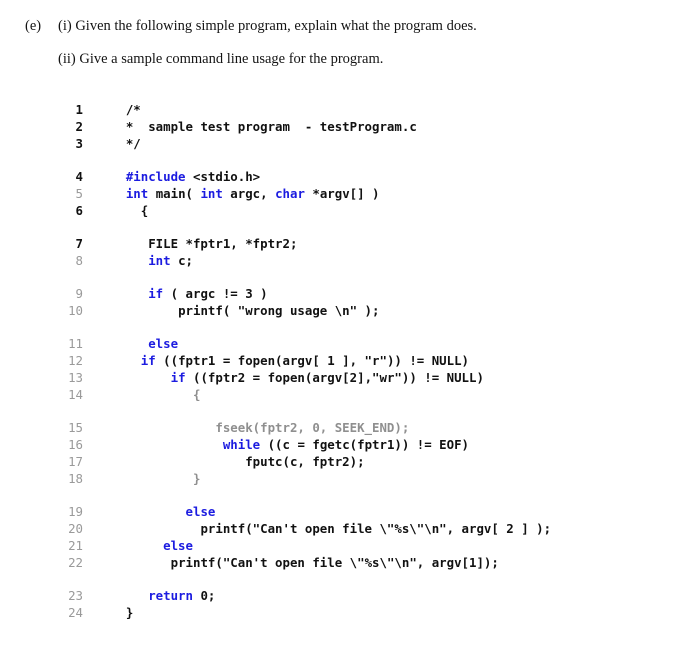  What do you see at coordinates (389, 109) in the screenshot?
I see `code-source: /*` at bounding box center [389, 109].